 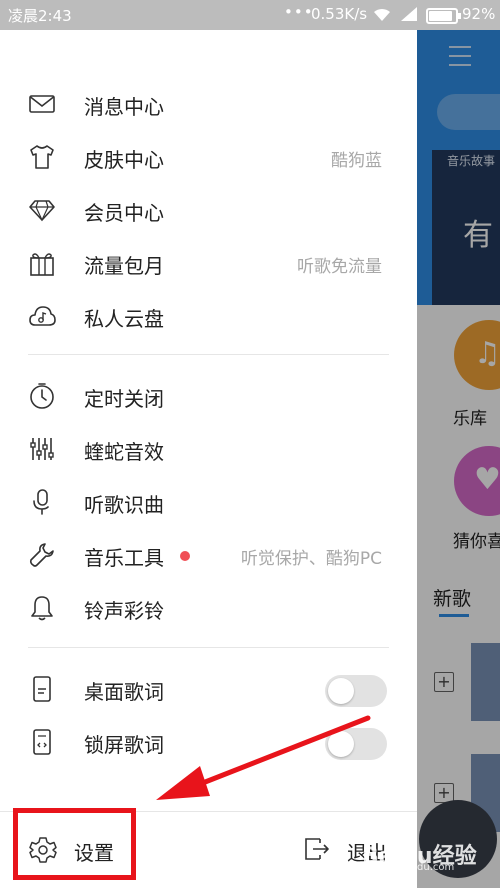 What do you see at coordinates (124, 160) in the screenshot?
I see `menu-item-label: 皮肤中心` at bounding box center [124, 160].